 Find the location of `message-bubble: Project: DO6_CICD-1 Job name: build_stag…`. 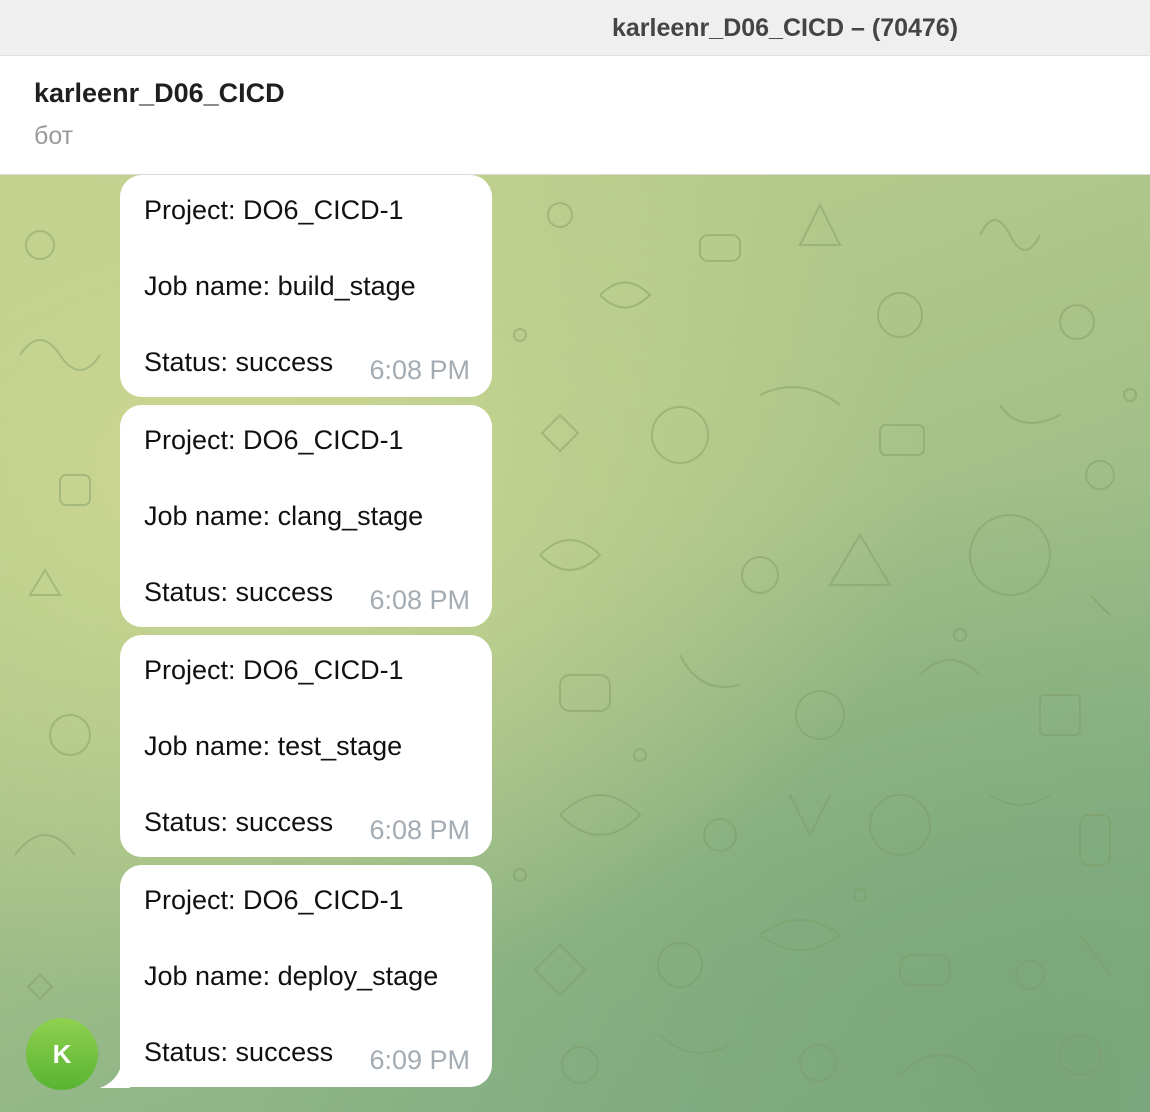

message-bubble: Project: DO6_CICD-1 Job name: build_stag… is located at coordinates (306, 286).